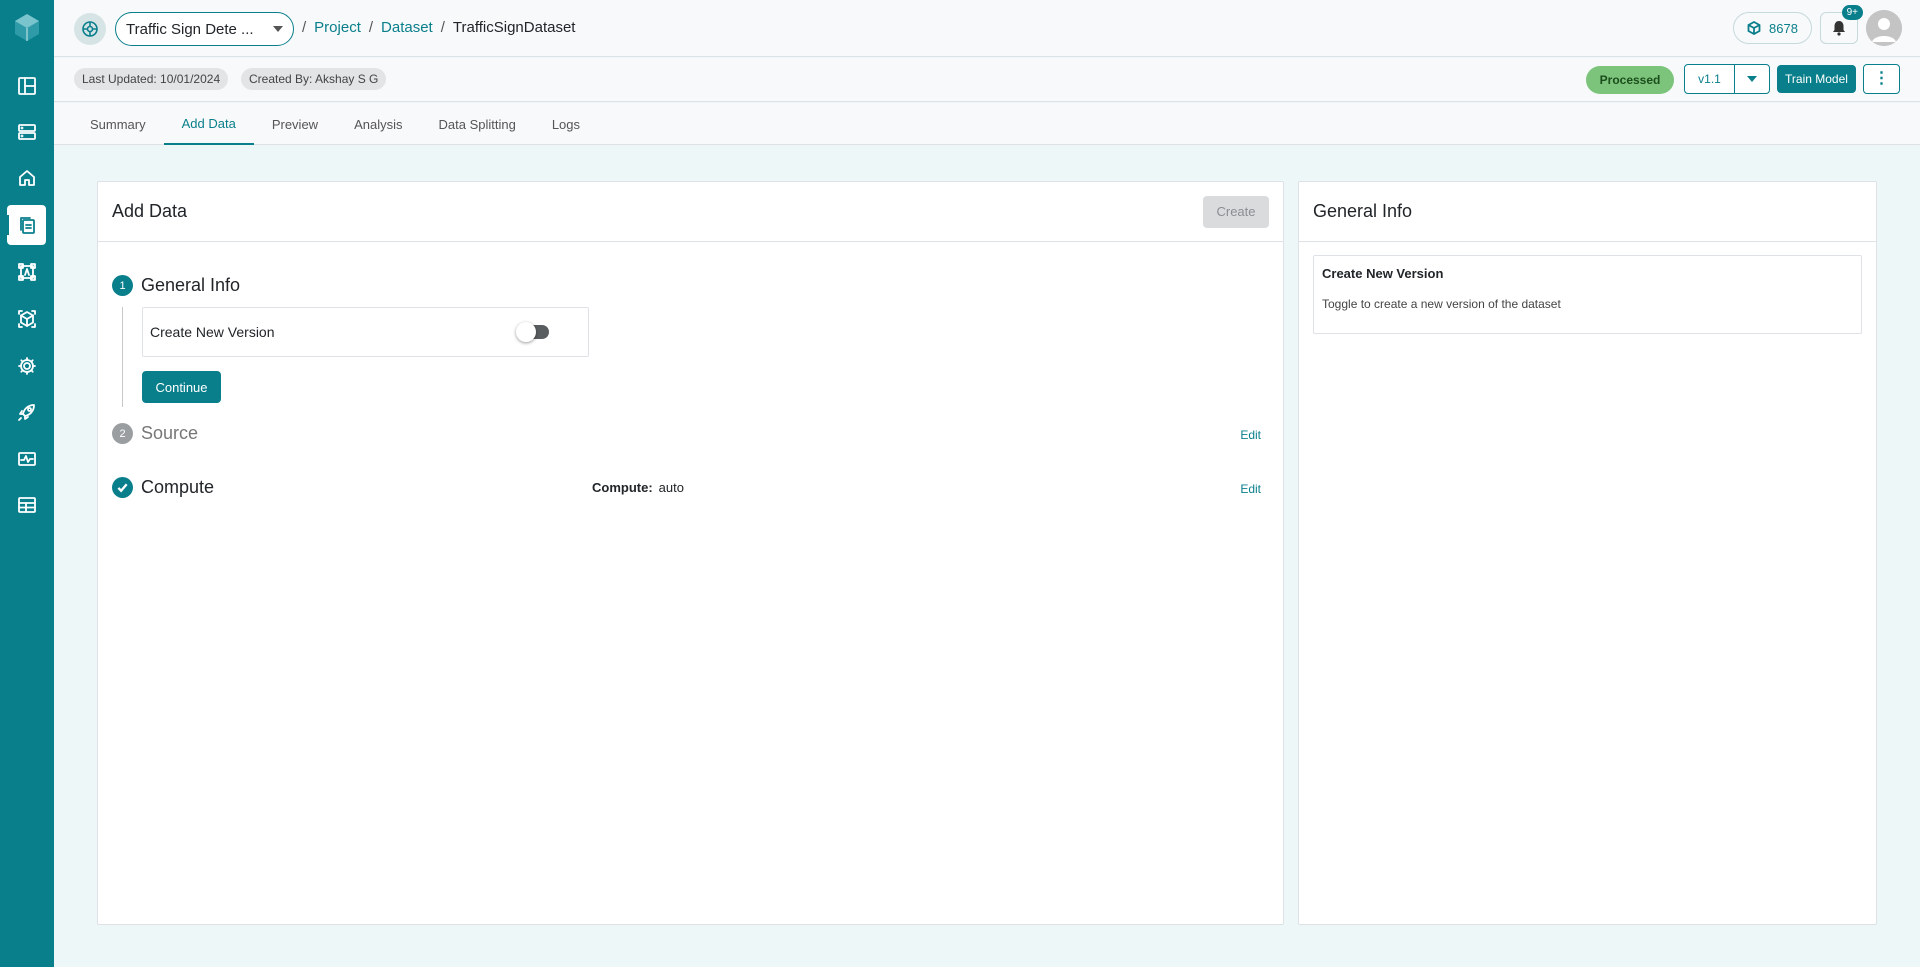 Image resolution: width=1920 pixels, height=967 pixels. I want to click on project-icon, so click(90, 29).